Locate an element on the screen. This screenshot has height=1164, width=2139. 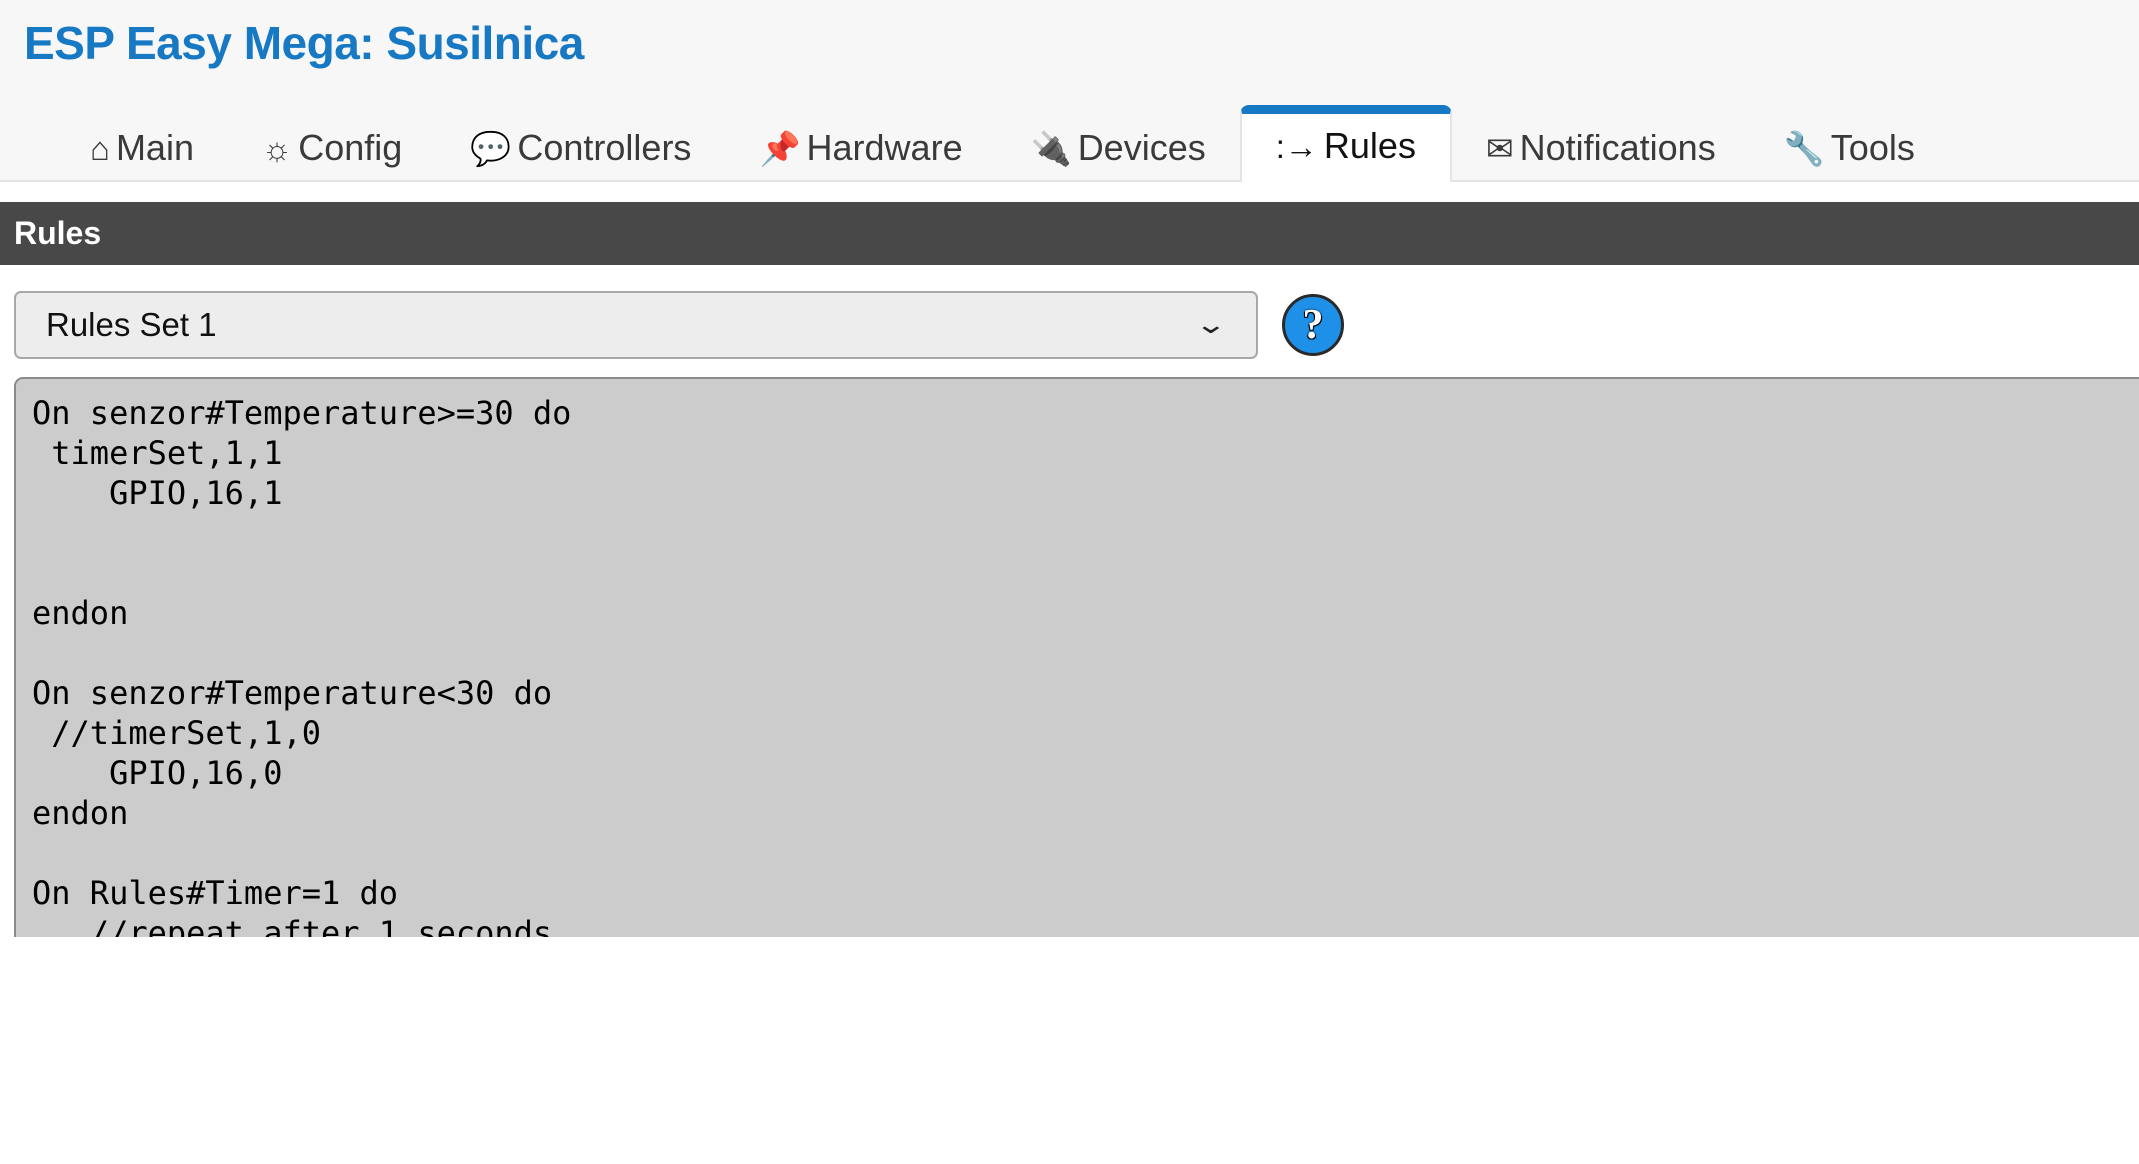
section-spacer is located at coordinates (1069, 192).